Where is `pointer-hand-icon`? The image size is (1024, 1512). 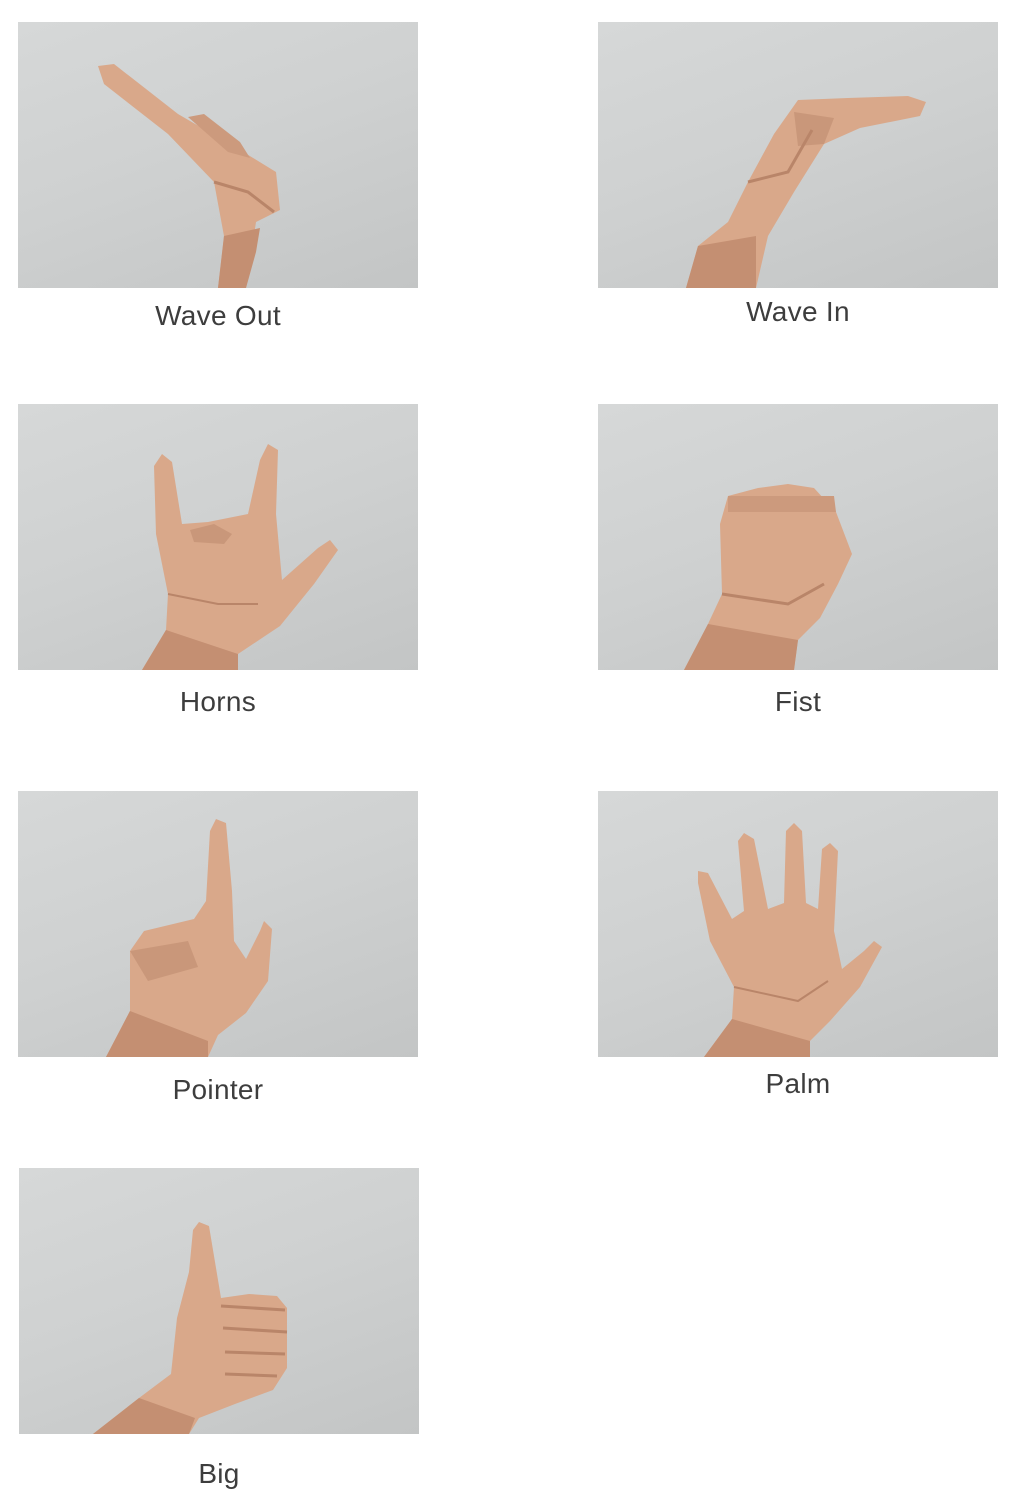 pointer-hand-icon is located at coordinates (189, 938).